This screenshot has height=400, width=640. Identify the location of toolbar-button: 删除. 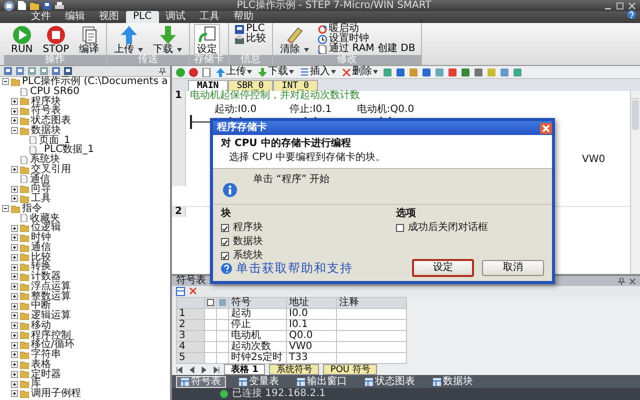
(360, 72).